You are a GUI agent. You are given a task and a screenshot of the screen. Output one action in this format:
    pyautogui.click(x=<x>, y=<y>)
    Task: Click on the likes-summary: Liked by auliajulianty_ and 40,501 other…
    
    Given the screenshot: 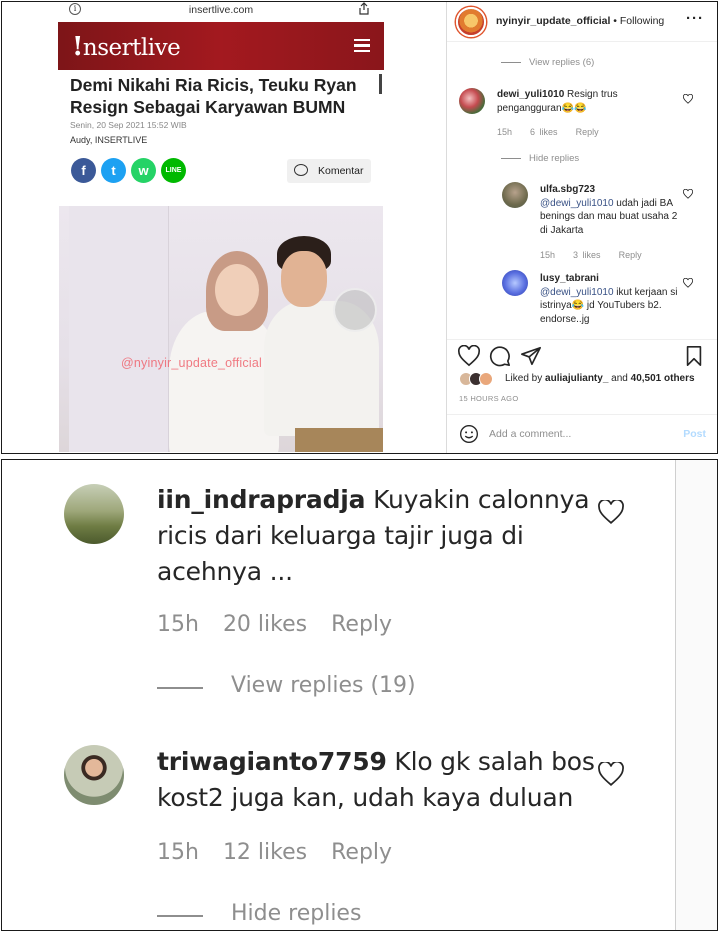 What is the action you would take?
    pyautogui.click(x=600, y=378)
    